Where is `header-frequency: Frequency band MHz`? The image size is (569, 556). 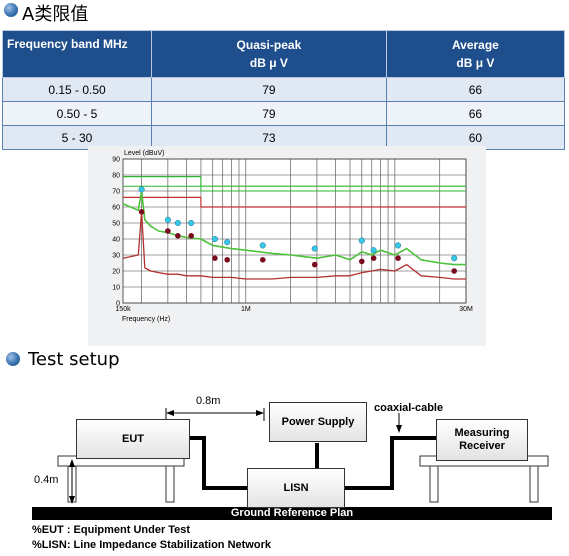 header-frequency: Frequency band MHz is located at coordinates (77, 54).